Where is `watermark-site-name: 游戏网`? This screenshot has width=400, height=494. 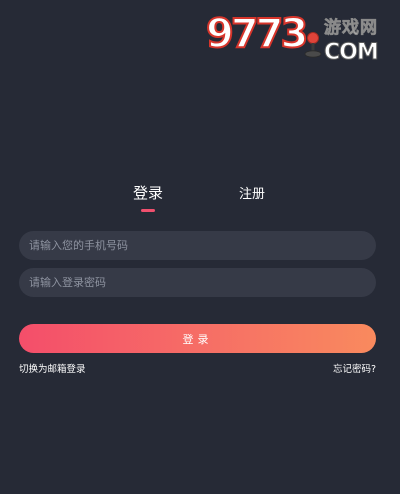
watermark-site-name: 游戏网 is located at coordinates (351, 28).